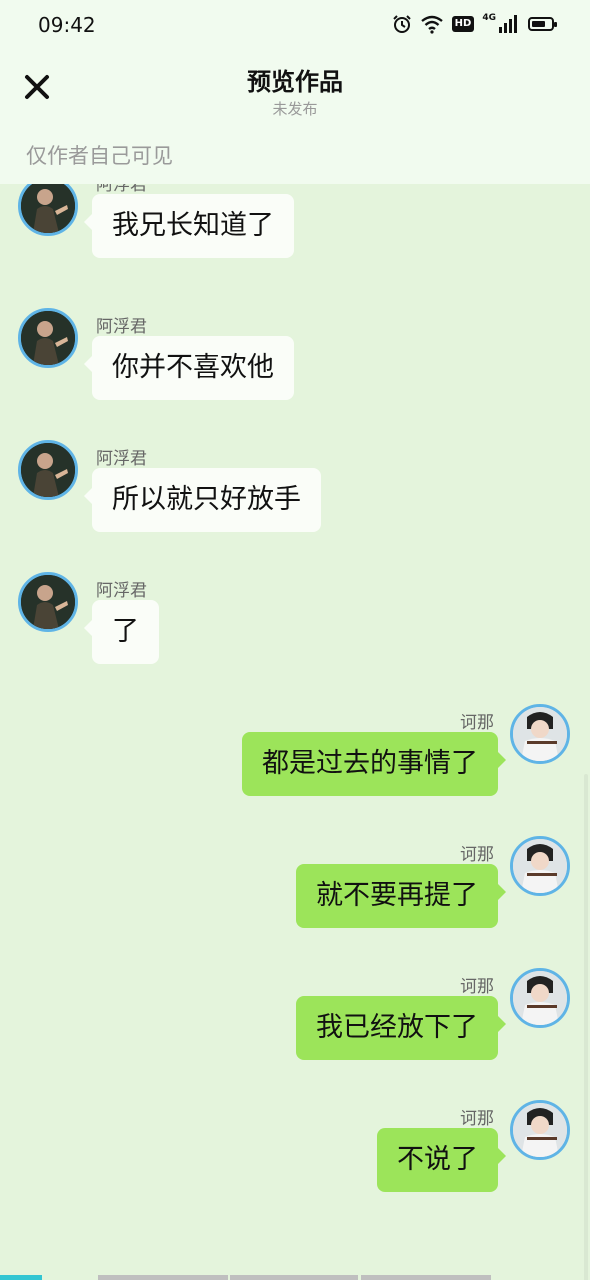  What do you see at coordinates (121, 632) in the screenshot?
I see `message-bubble: 了` at bounding box center [121, 632].